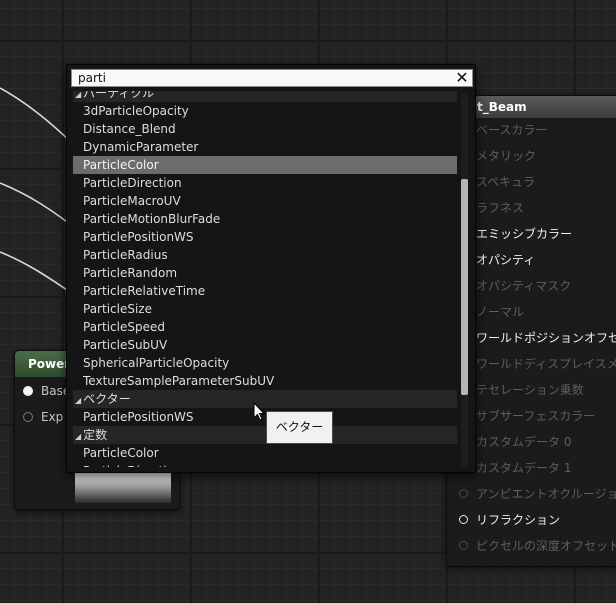 This screenshot has width=616, height=603. I want to click on material-pin-label: エミッシブカラー, so click(524, 233).